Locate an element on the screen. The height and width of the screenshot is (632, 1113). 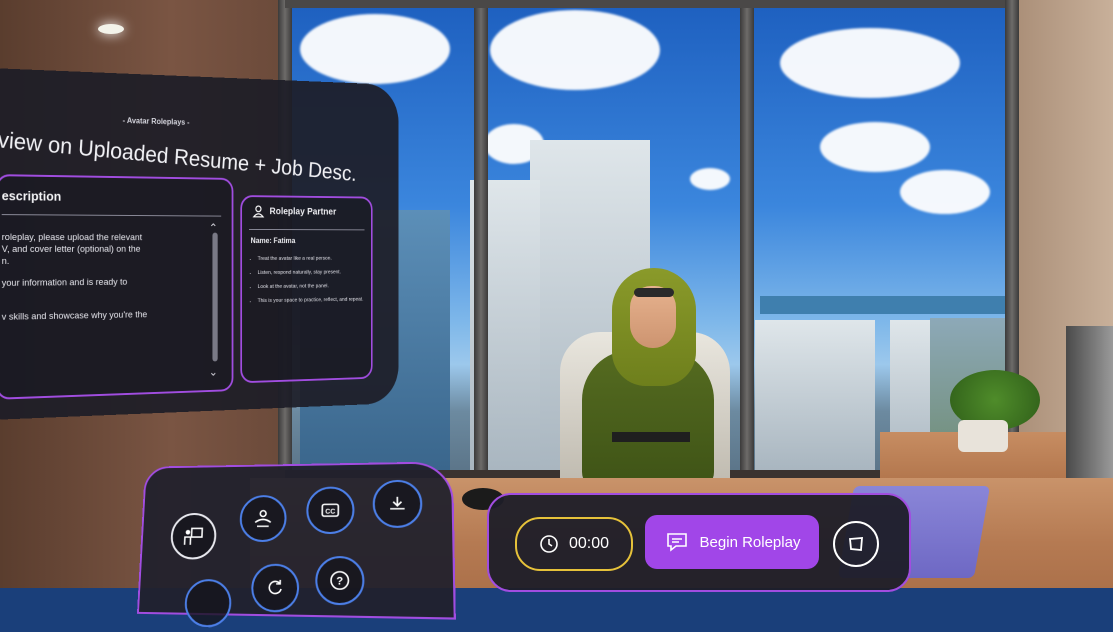
closed-captions-icon: CC is located at coordinates (330, 510).